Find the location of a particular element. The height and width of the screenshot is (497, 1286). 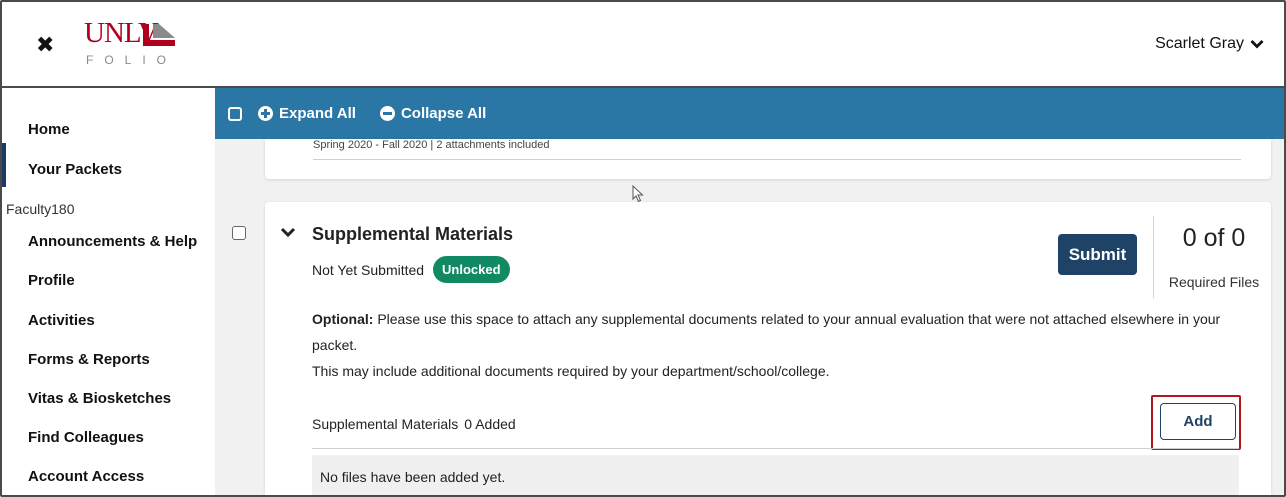

plus-circle-icon is located at coordinates (265, 113).